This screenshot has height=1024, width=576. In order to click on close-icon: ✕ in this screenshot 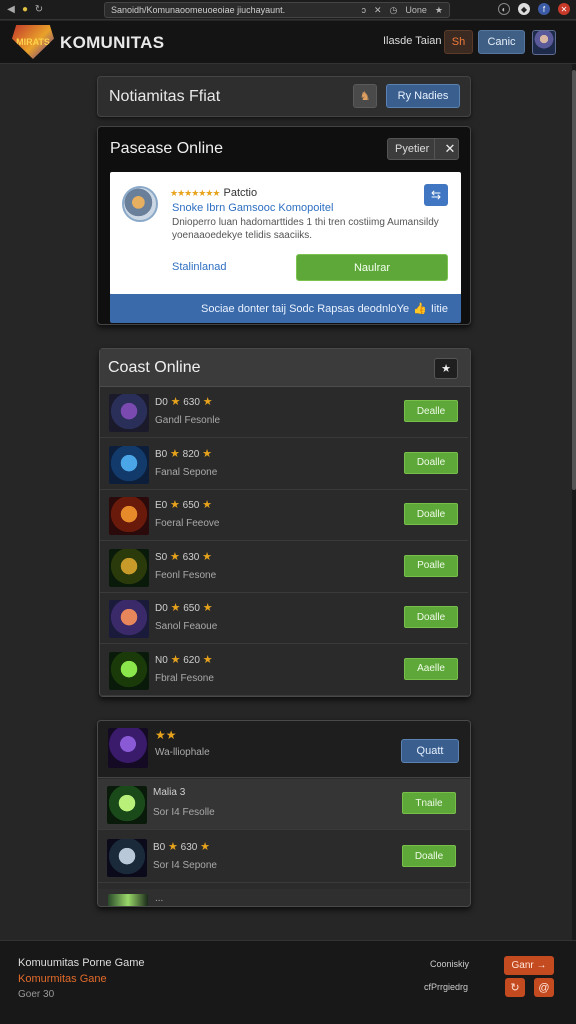, I will do `click(446, 149)`.